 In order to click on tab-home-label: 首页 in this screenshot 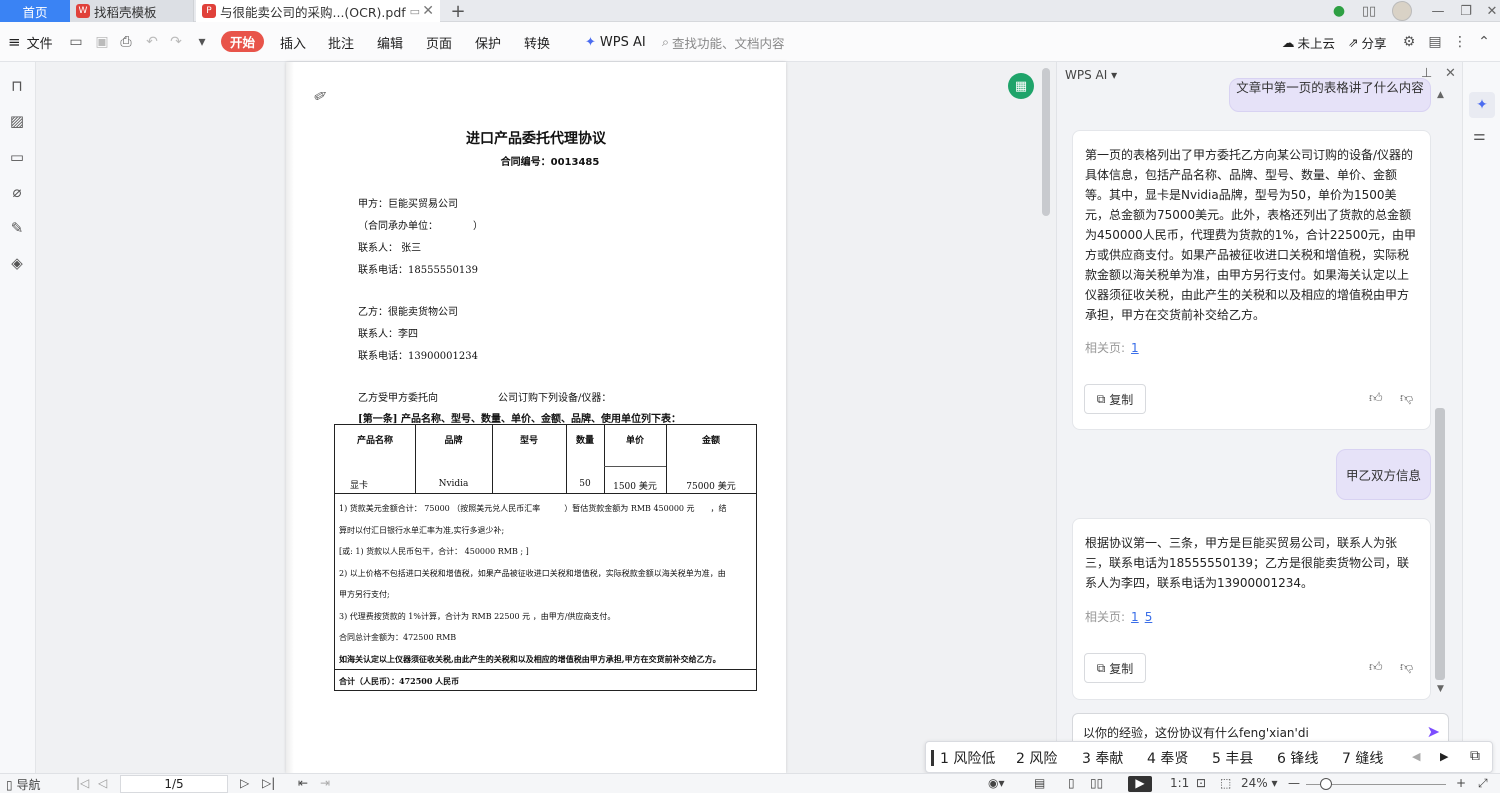, I will do `click(35, 12)`.